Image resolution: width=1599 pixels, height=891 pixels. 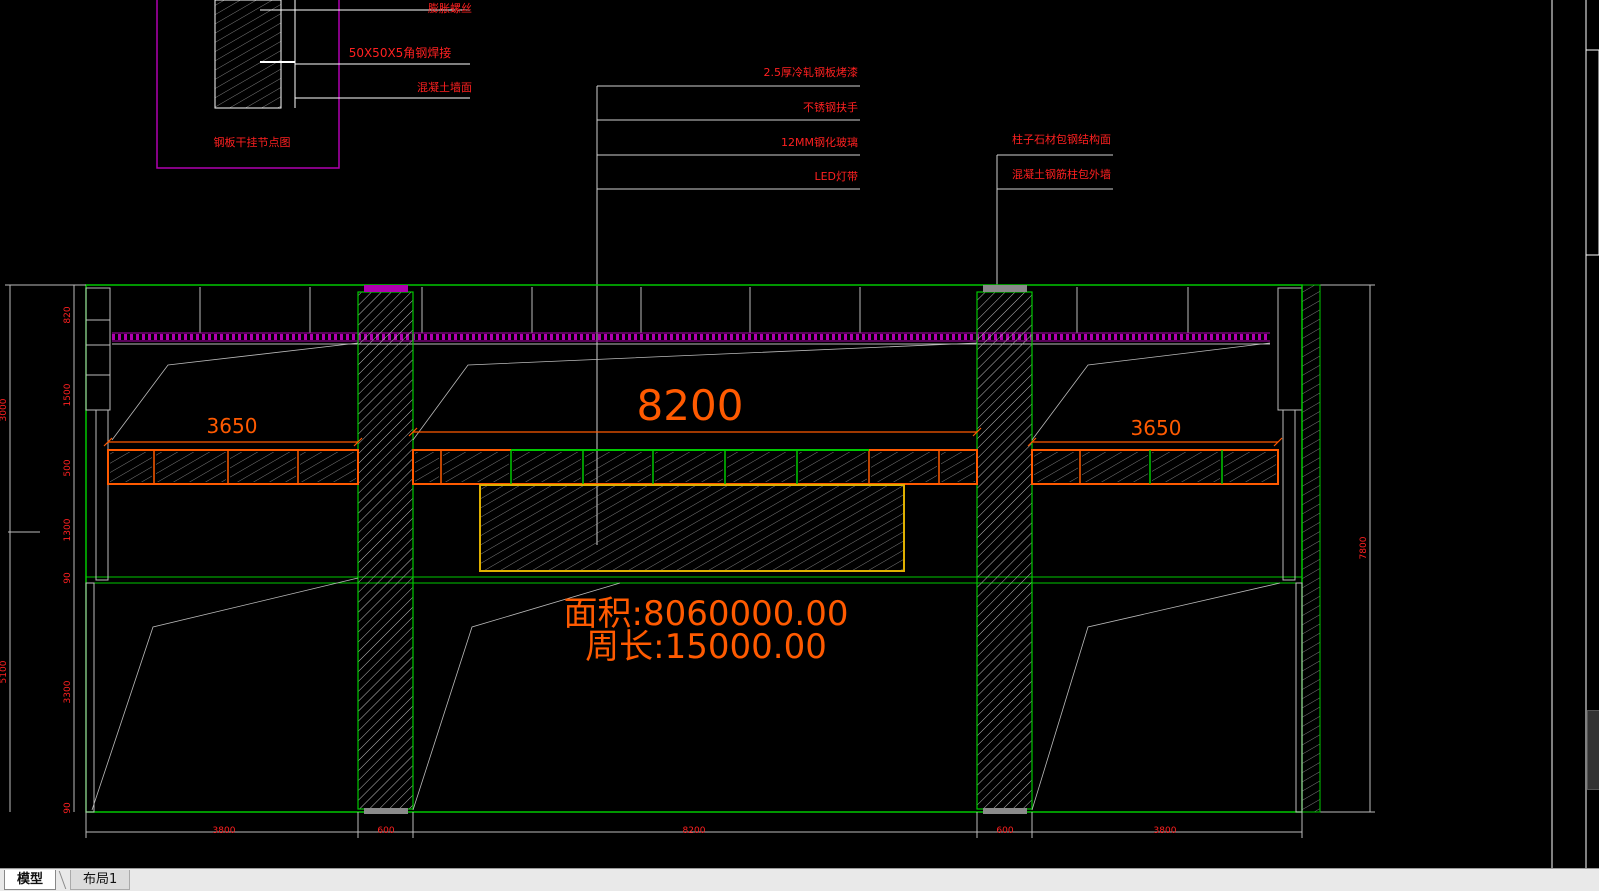 What do you see at coordinates (68, 691) in the screenshot?
I see `dim-left-6: 3300` at bounding box center [68, 691].